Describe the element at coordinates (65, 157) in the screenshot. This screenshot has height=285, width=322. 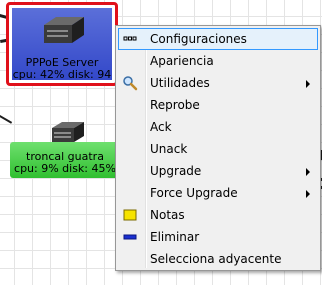
I see `node-name: troncal guatra` at that location.